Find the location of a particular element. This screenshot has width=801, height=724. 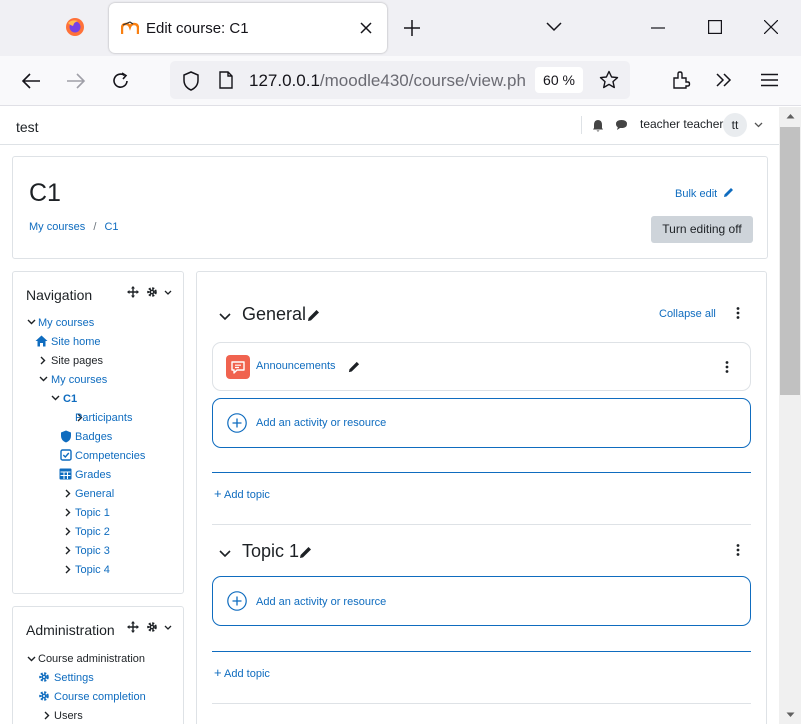

admin-users: Users is located at coordinates (68, 716).